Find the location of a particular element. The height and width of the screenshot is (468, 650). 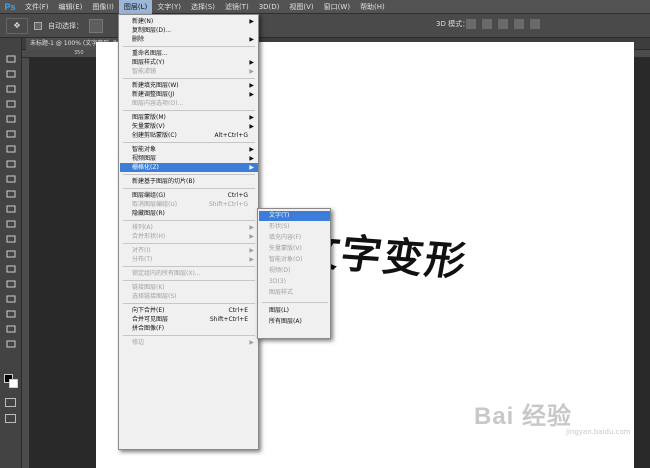

menu-4: 文字(Y) is located at coordinates (169, 7).